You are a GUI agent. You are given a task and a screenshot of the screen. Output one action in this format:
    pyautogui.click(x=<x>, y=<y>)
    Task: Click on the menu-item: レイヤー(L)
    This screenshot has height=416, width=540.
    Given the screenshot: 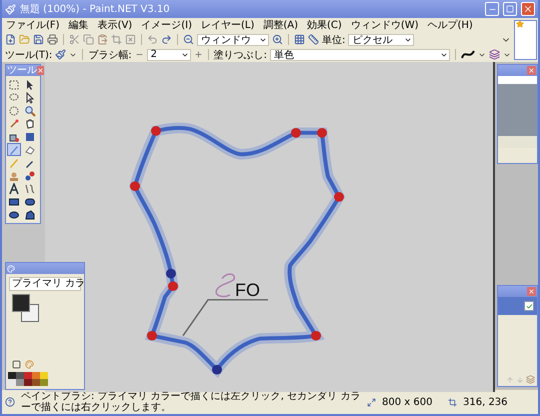 What is the action you would take?
    pyautogui.click(x=227, y=25)
    